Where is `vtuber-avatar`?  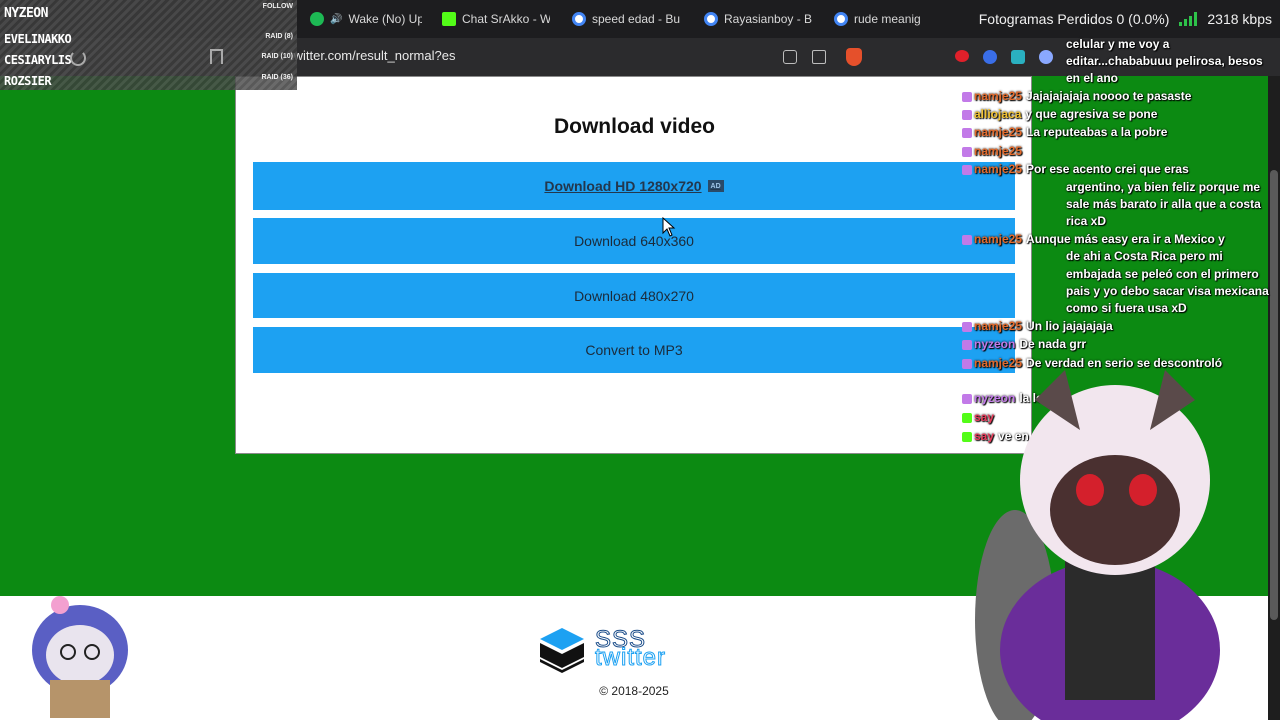
vtuber-avatar is located at coordinates (1097, 545).